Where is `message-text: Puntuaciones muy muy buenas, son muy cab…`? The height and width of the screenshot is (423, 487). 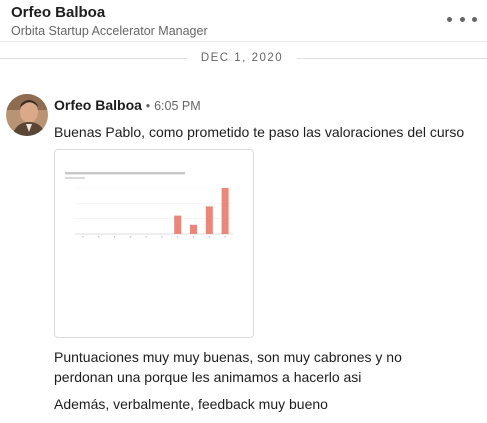 message-text: Puntuaciones muy muy buenas, son muy cab… is located at coordinates (228, 367).